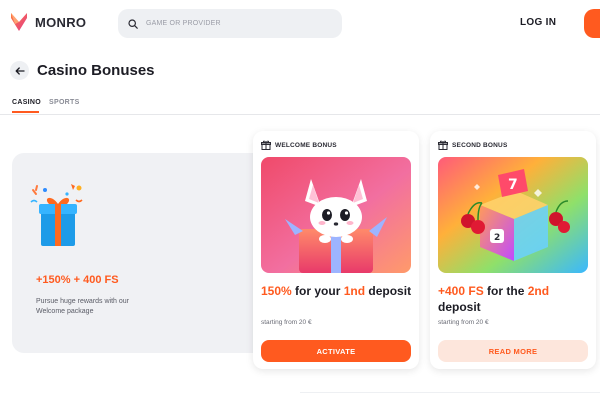 This screenshot has width=600, height=400. Describe the element at coordinates (64, 102) in the screenshot. I see `tab-sports: SPORTS` at that location.